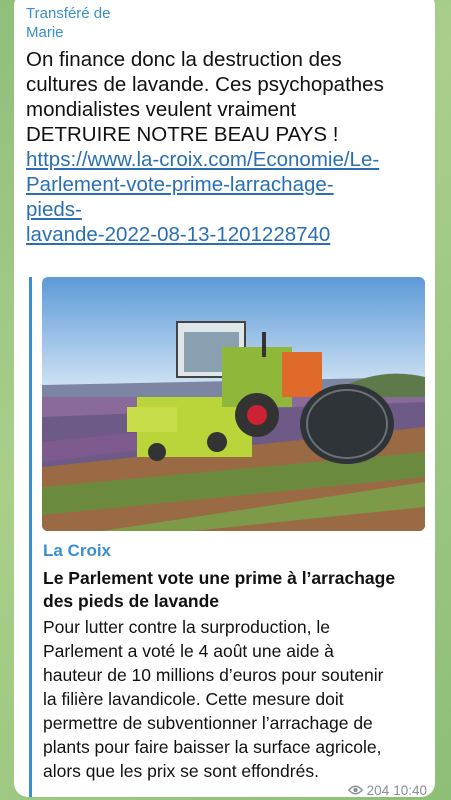  Describe the element at coordinates (410, 790) in the screenshot. I see `message-time: 10:40` at that location.